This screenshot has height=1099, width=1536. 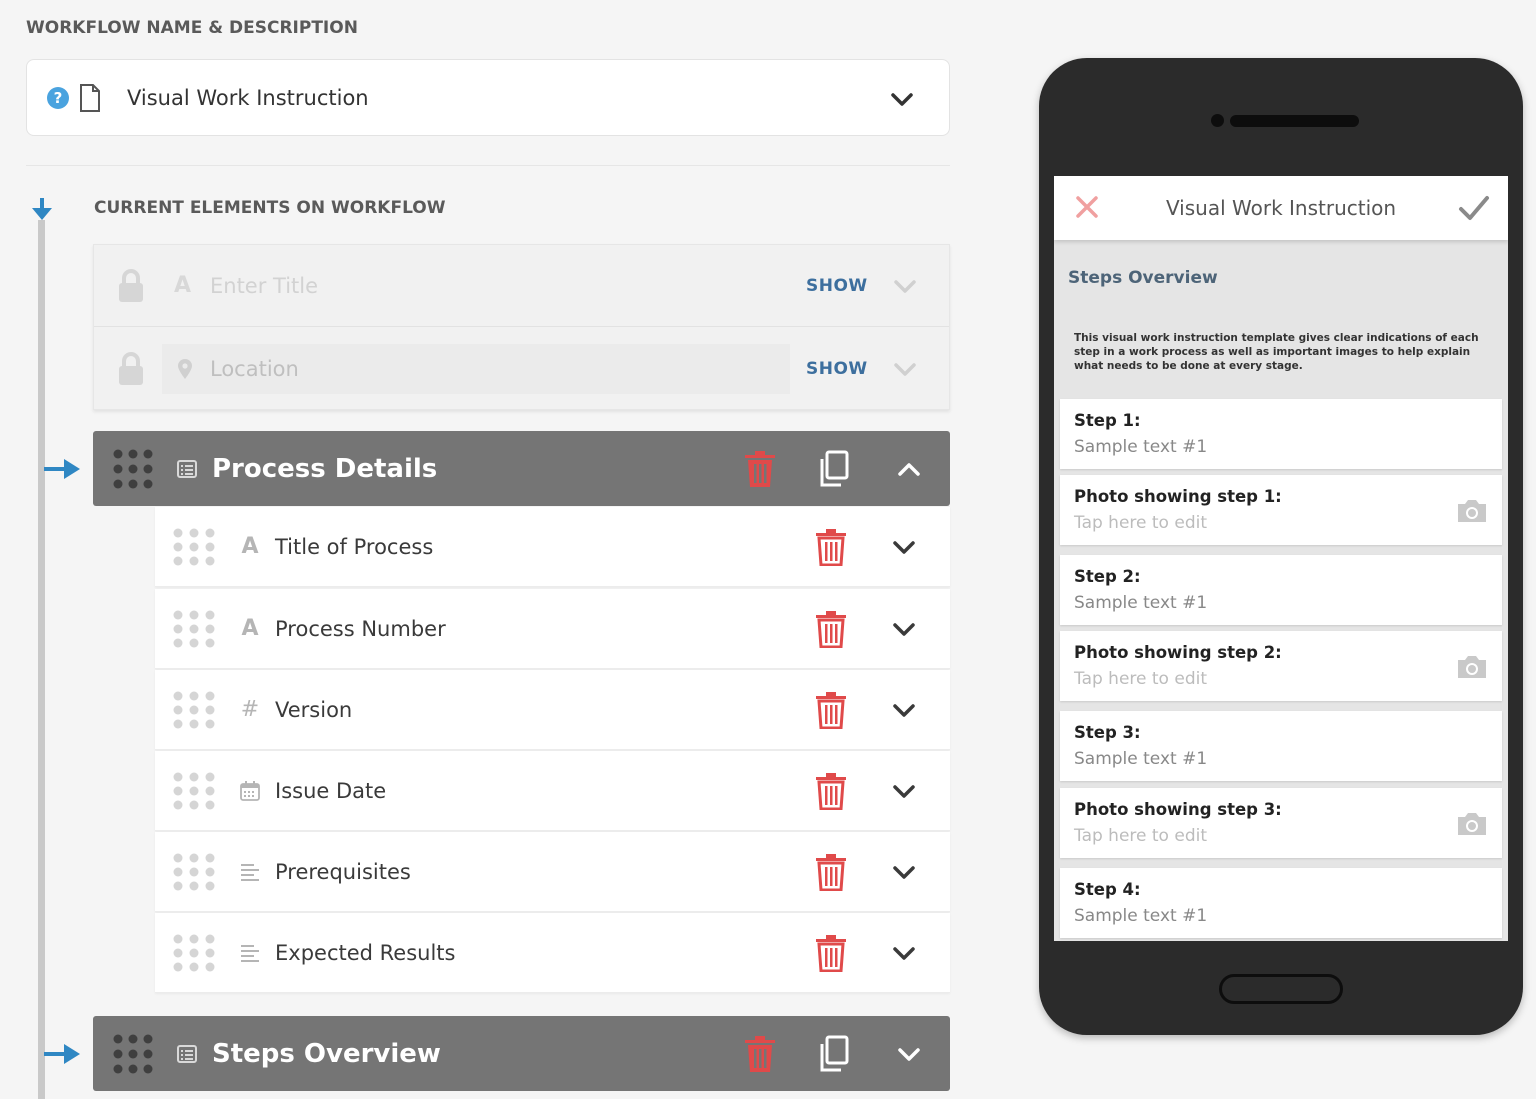 I want to click on element-row: Prerequisites, so click(x=552, y=872).